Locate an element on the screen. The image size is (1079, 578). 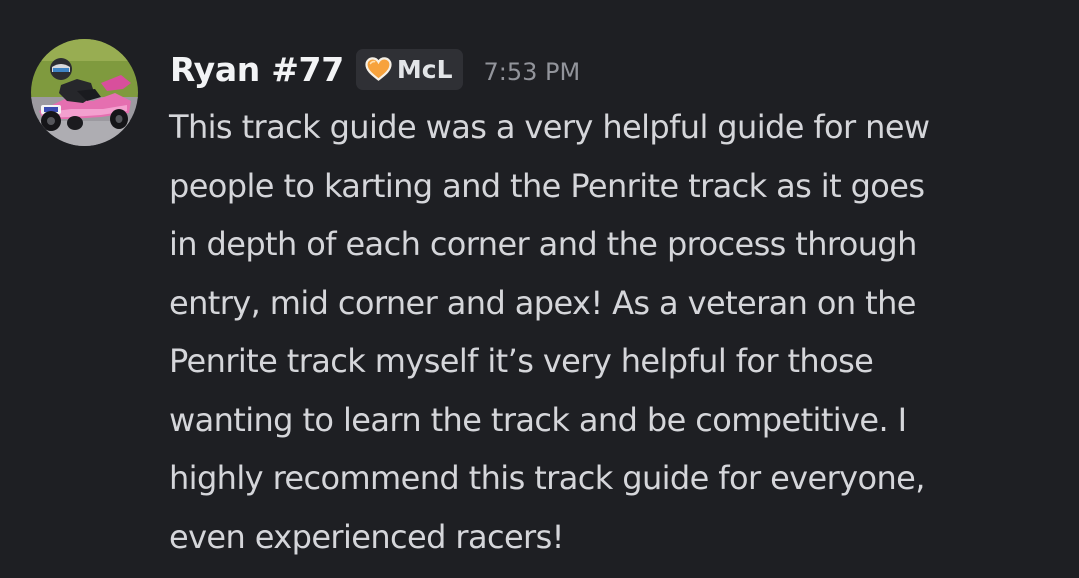
server-tag: McL is located at coordinates (409, 69).